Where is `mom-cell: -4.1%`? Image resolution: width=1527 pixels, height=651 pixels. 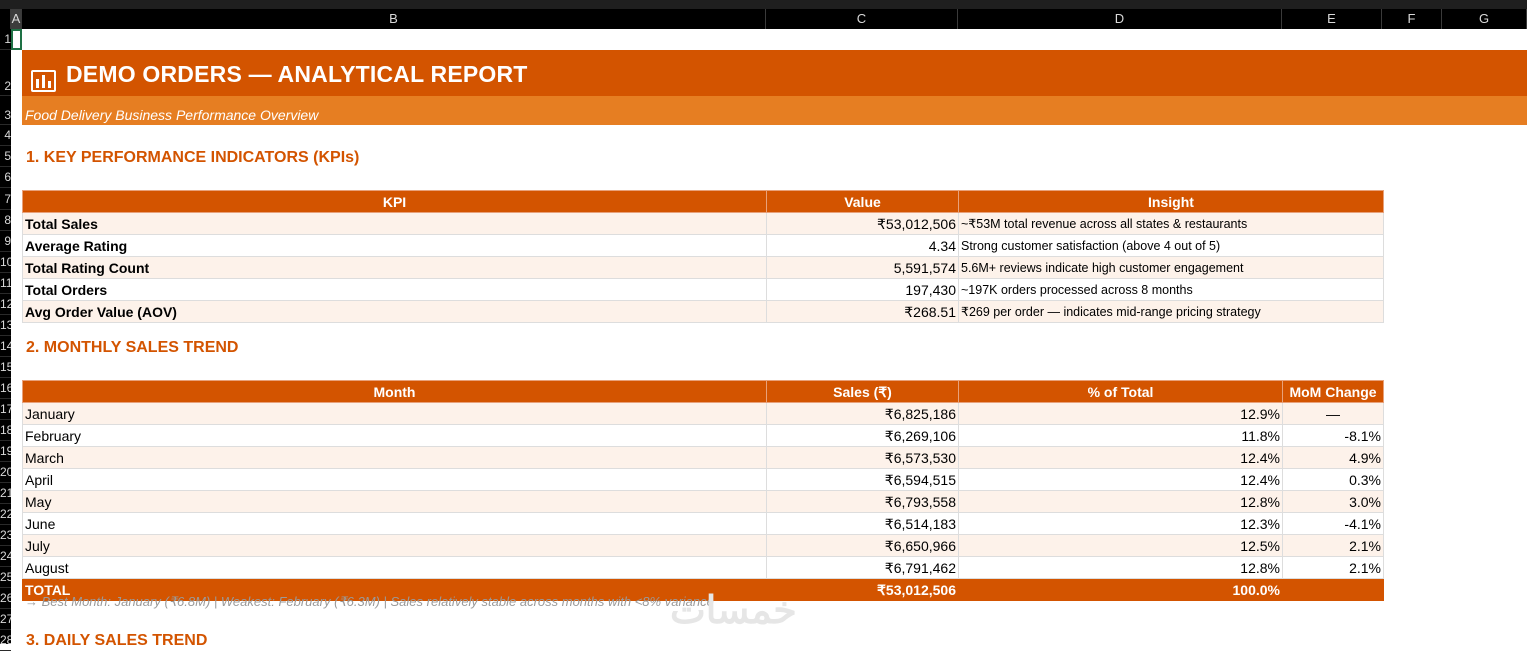
mom-cell: -4.1% is located at coordinates (1333, 523).